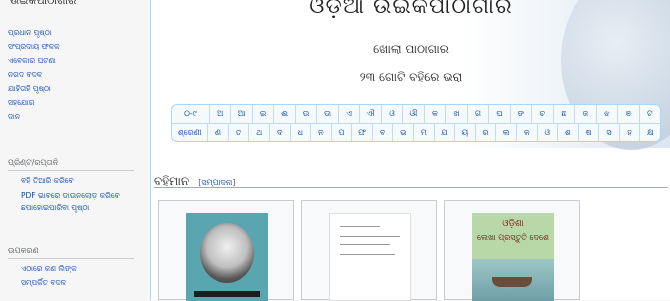 This screenshot has width=670, height=301. What do you see at coordinates (320, 132) in the screenshot?
I see `alphabet-link: ନ` at bounding box center [320, 132].